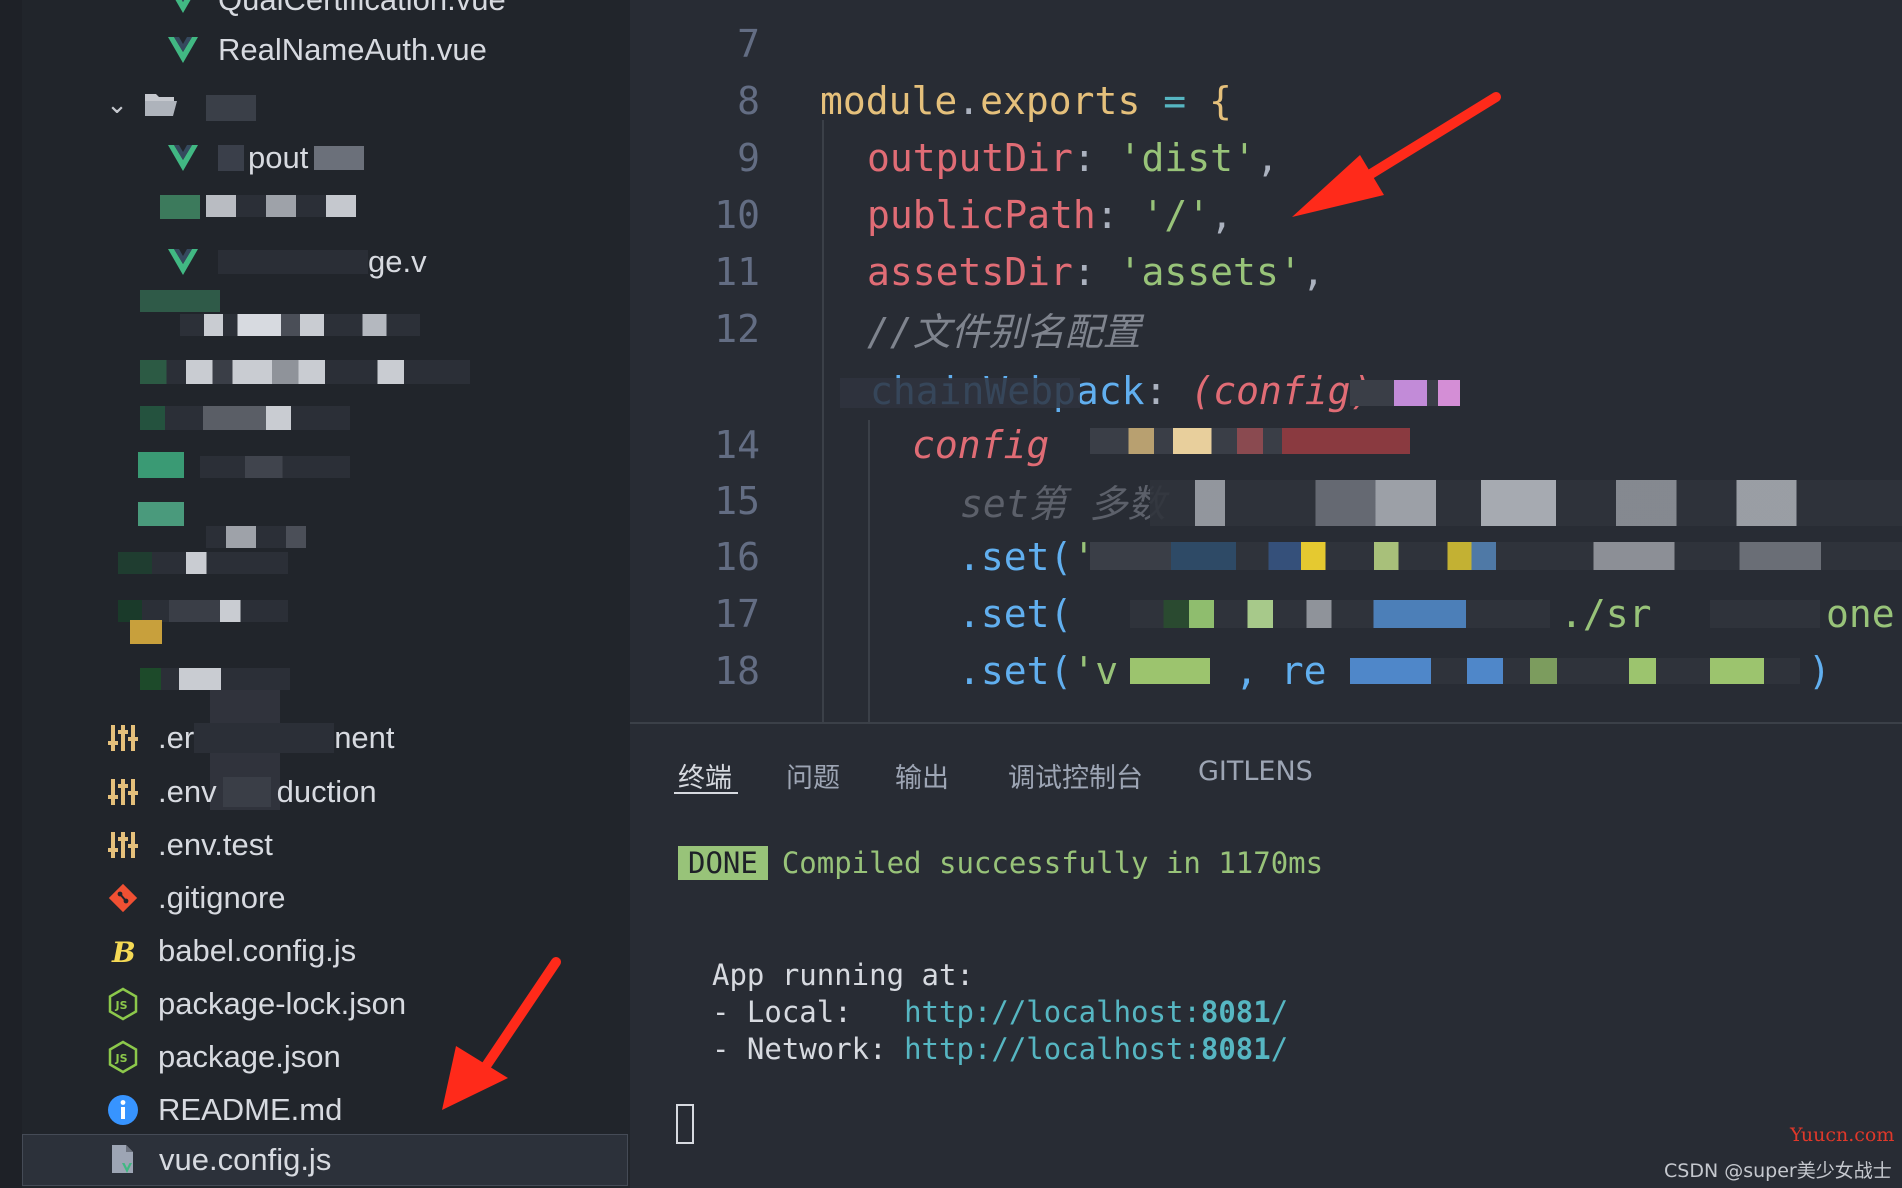 The height and width of the screenshot is (1188, 1902). I want to click on local-label: - Local:, so click(808, 1012).